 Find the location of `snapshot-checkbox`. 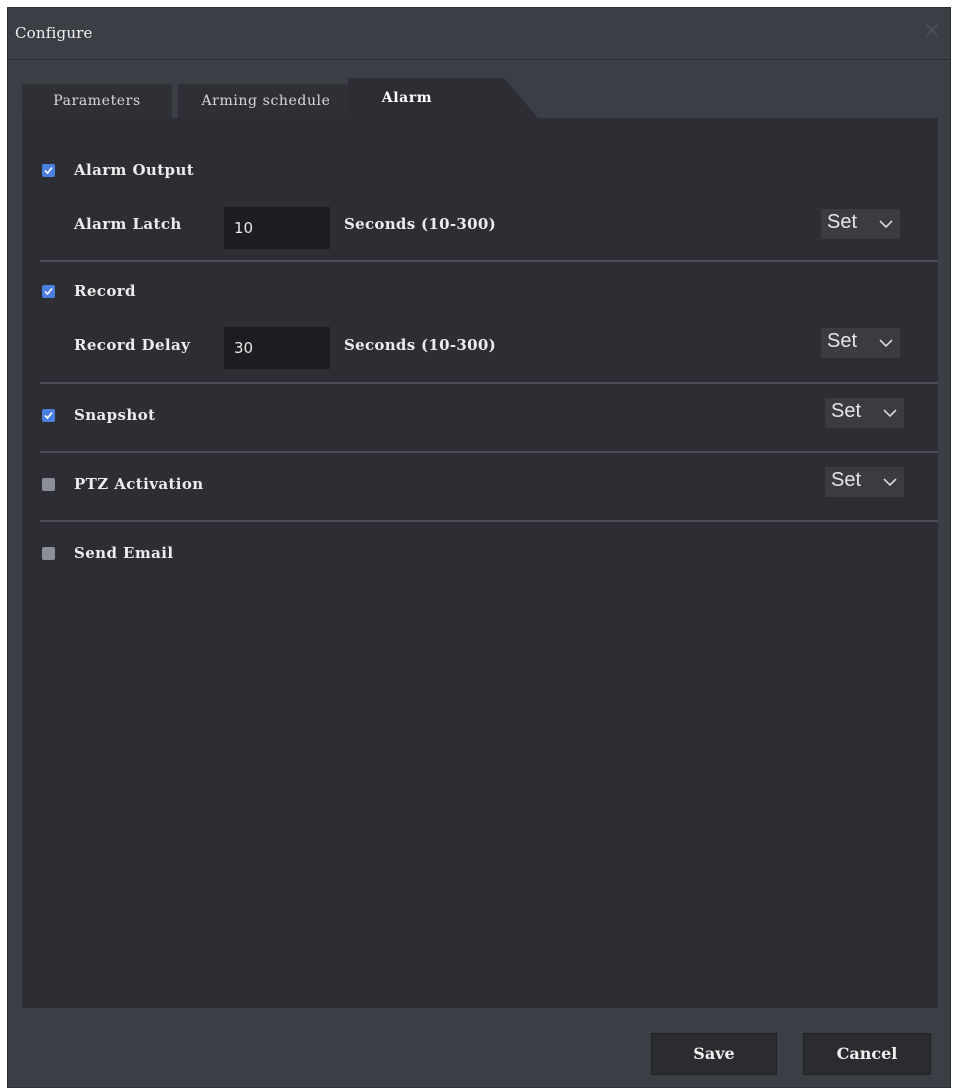

snapshot-checkbox is located at coordinates (48, 415).